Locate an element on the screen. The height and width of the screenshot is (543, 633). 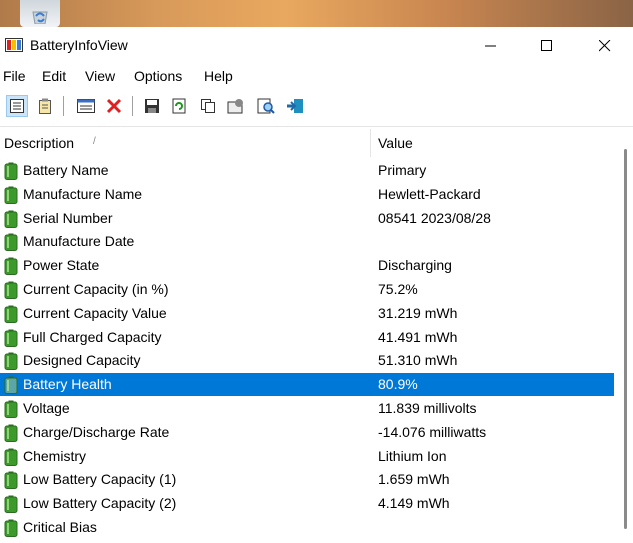
row-value: Discharging is located at coordinates (415, 265).